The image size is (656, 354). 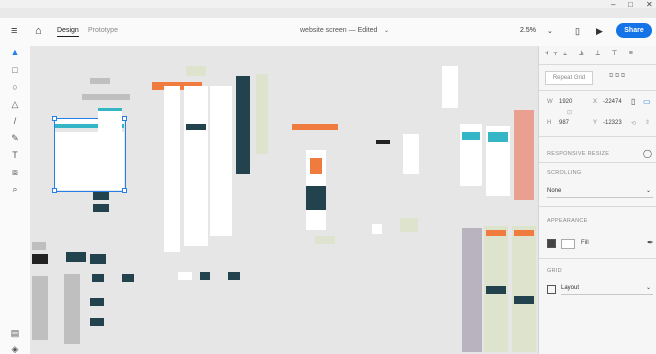 I want to click on grid-type-select: Layout ⌄, so click(x=607, y=289).